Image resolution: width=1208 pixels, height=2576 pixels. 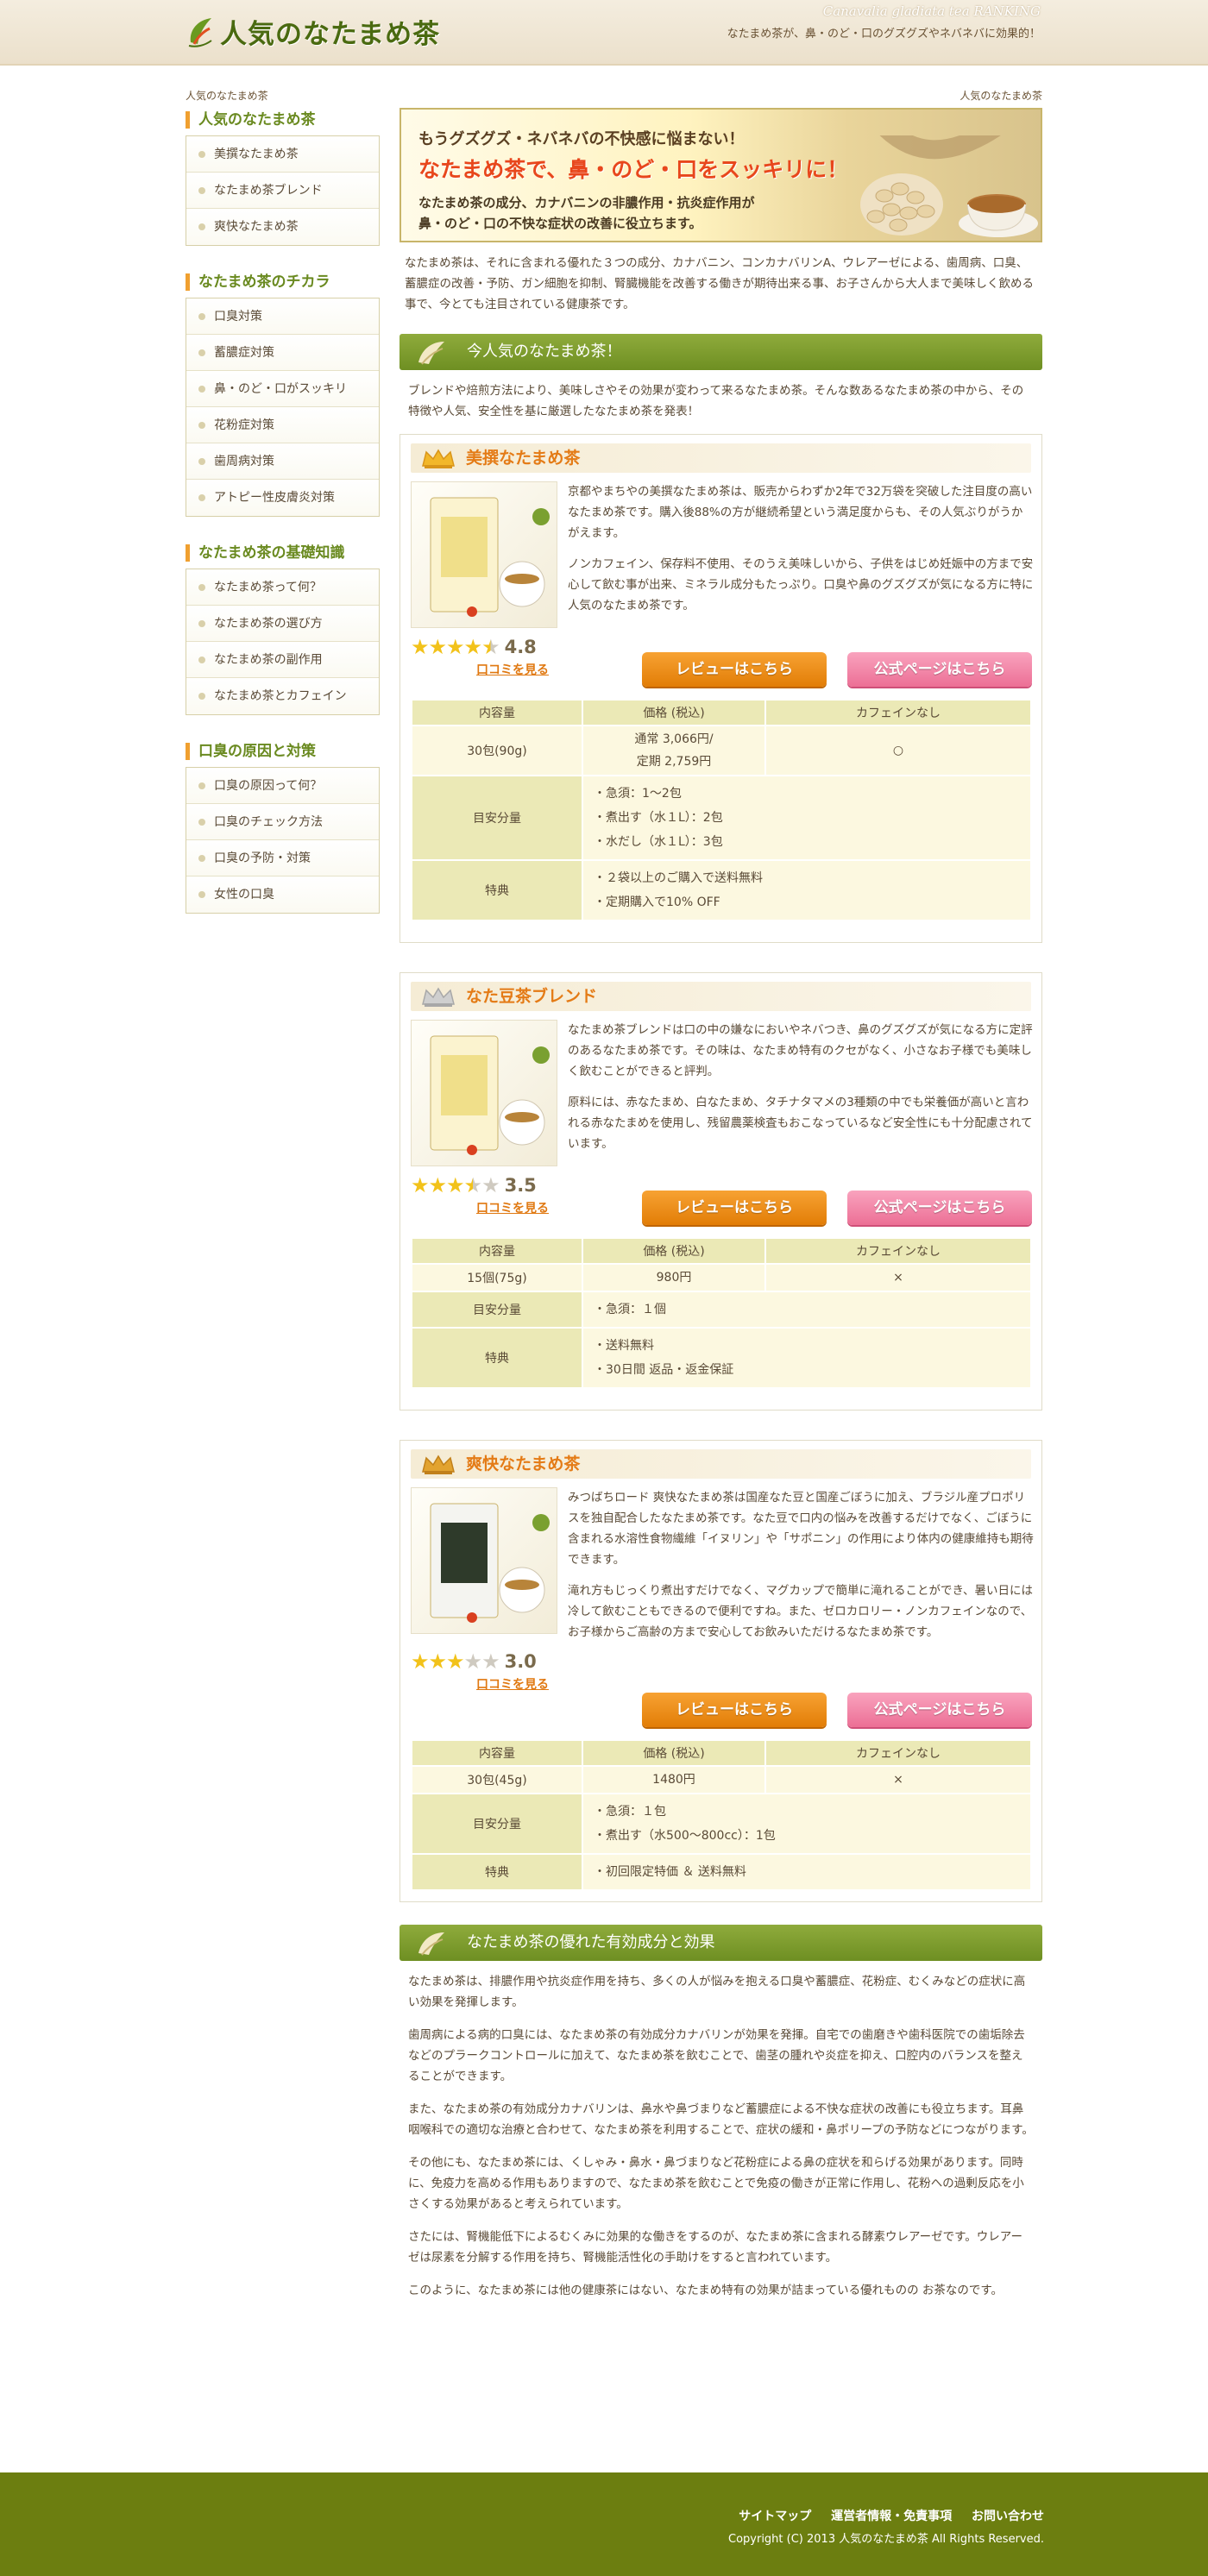 I want to click on sidebar-nav-item: 歯周病対策, so click(x=282, y=461).